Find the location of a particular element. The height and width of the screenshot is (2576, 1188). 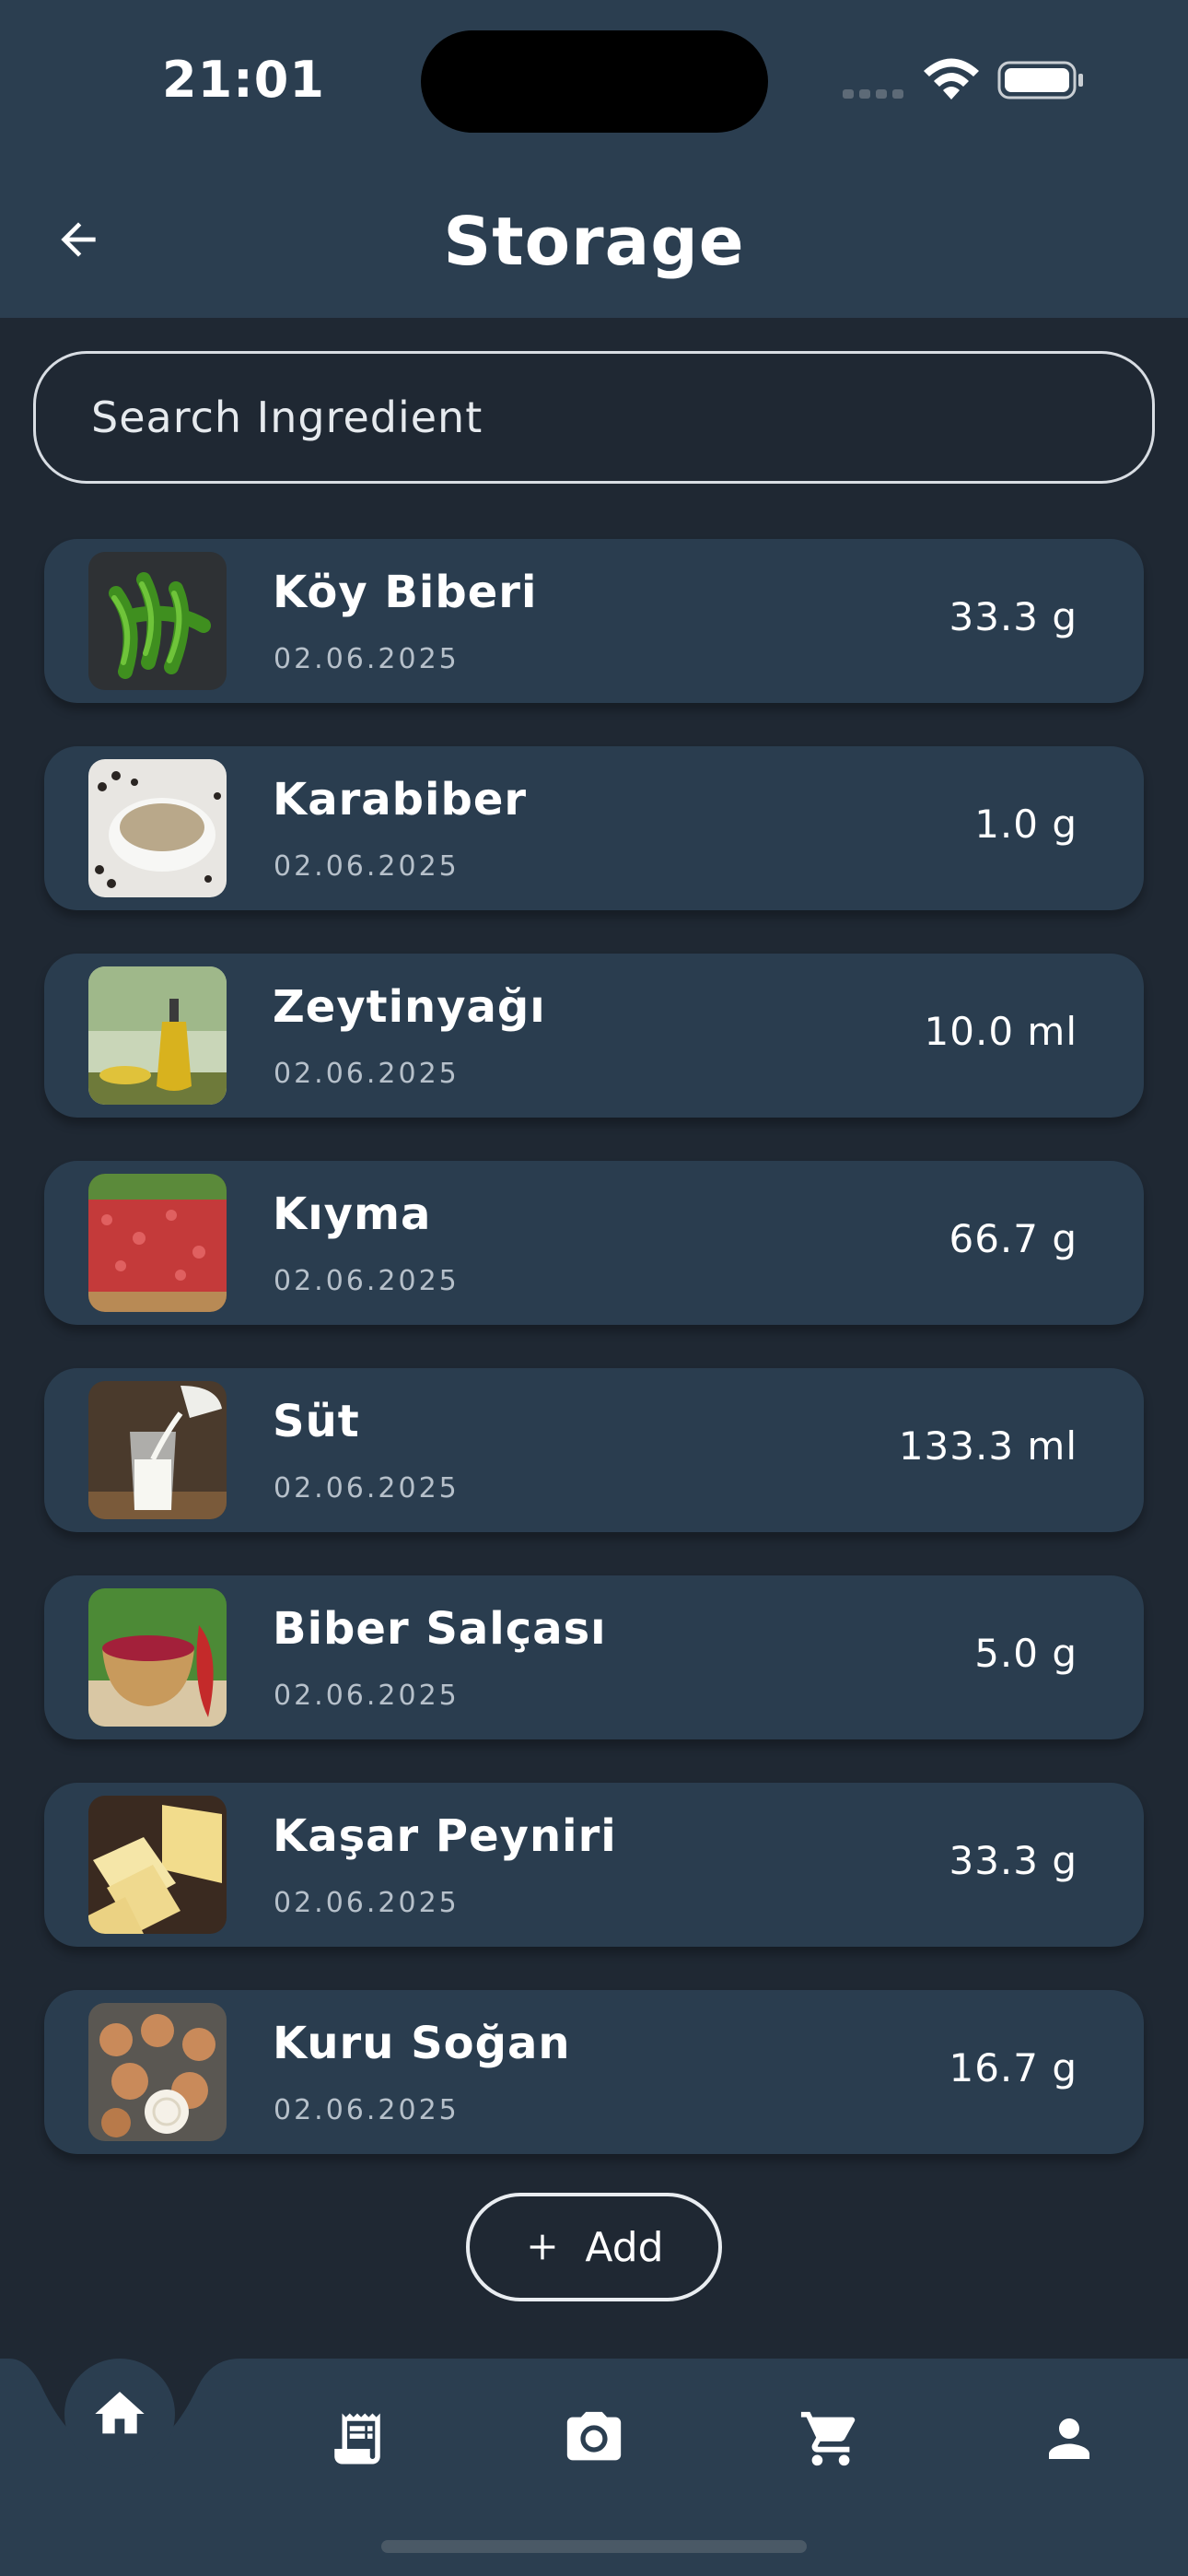

battery-icon is located at coordinates (1041, 82).